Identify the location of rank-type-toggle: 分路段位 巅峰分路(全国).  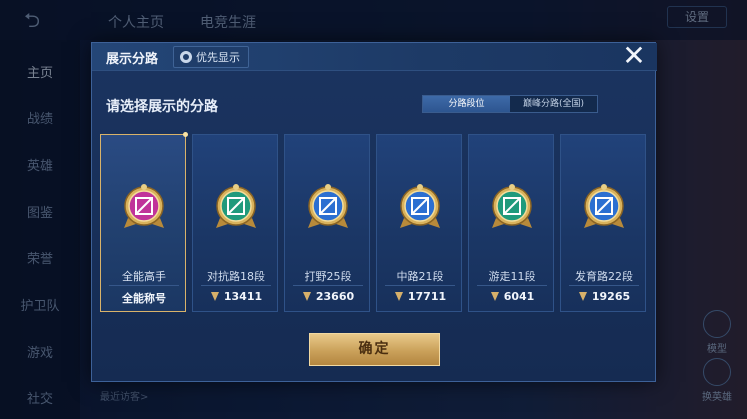
(510, 104).